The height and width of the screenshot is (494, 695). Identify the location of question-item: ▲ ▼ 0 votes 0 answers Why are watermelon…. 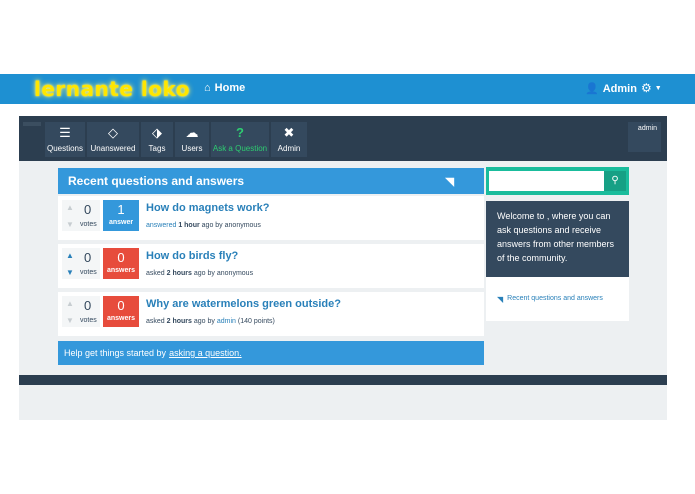
(271, 314).